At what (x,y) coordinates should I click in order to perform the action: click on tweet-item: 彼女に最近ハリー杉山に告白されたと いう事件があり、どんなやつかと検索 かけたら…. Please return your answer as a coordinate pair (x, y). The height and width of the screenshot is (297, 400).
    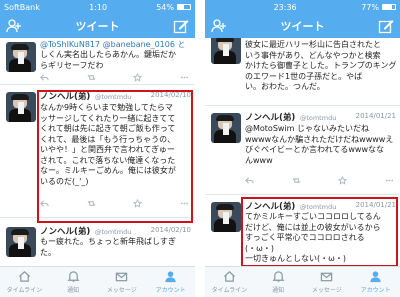
    Looking at the image, I should click on (302, 72).